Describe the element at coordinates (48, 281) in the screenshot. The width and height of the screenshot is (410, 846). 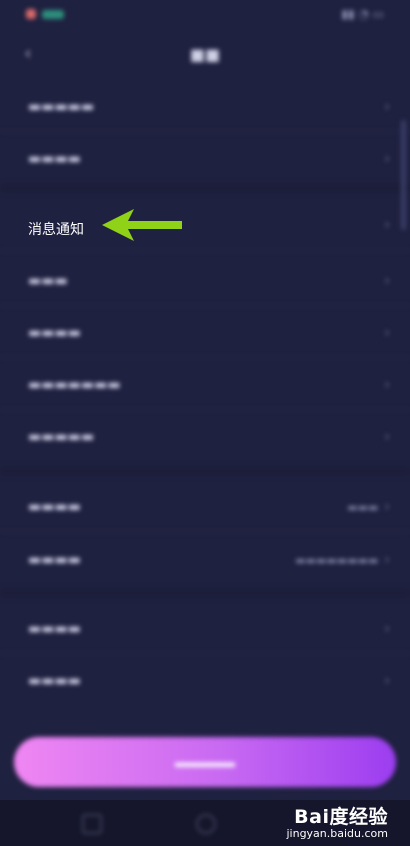
I see `row-label: ▬▬▬` at that location.